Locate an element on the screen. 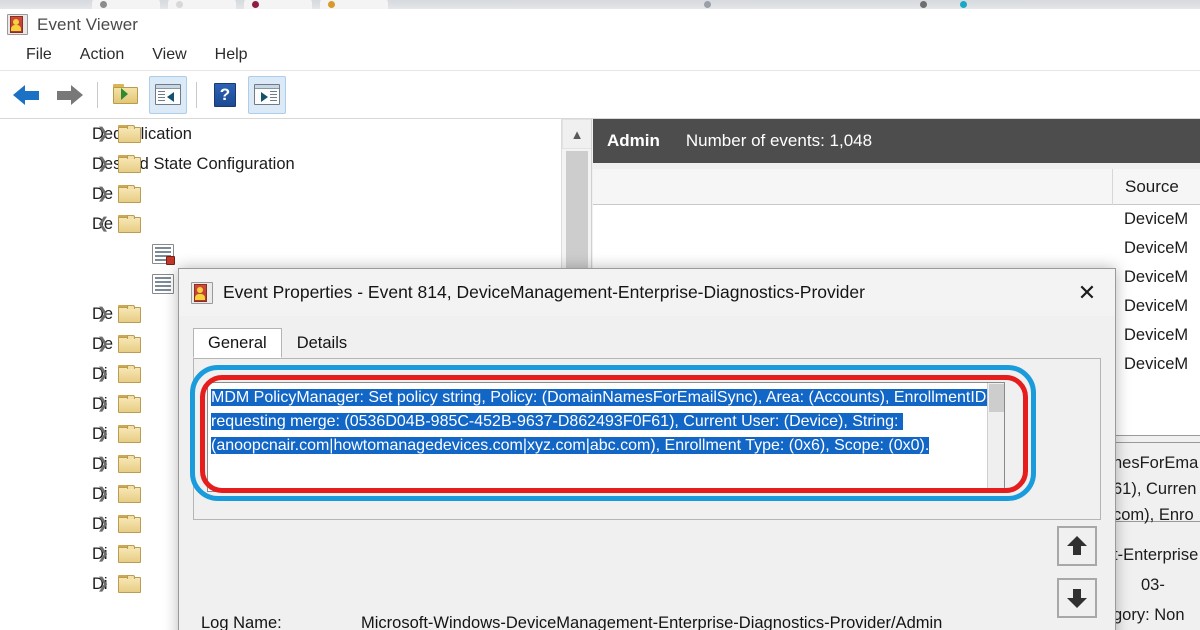  arrow-down-icon is located at coordinates (1077, 598).